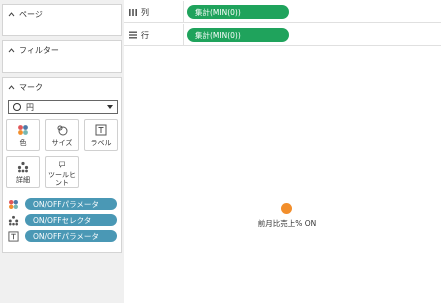  I want to click on pages-panel: ページ, so click(62, 20).